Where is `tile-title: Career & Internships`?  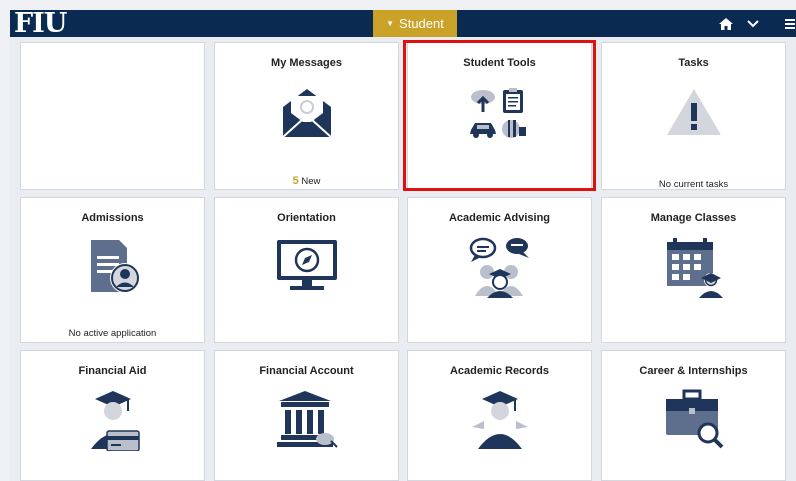
tile-title: Career & Internships is located at coordinates (693, 371).